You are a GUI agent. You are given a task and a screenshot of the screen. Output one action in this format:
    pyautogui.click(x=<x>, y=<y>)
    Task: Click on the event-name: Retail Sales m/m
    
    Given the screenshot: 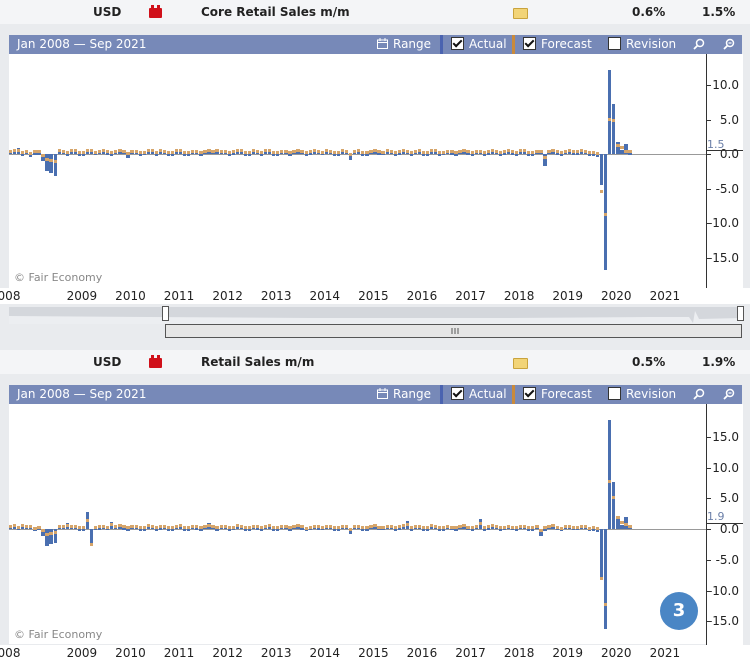 What is the action you would take?
    pyautogui.click(x=257, y=362)
    